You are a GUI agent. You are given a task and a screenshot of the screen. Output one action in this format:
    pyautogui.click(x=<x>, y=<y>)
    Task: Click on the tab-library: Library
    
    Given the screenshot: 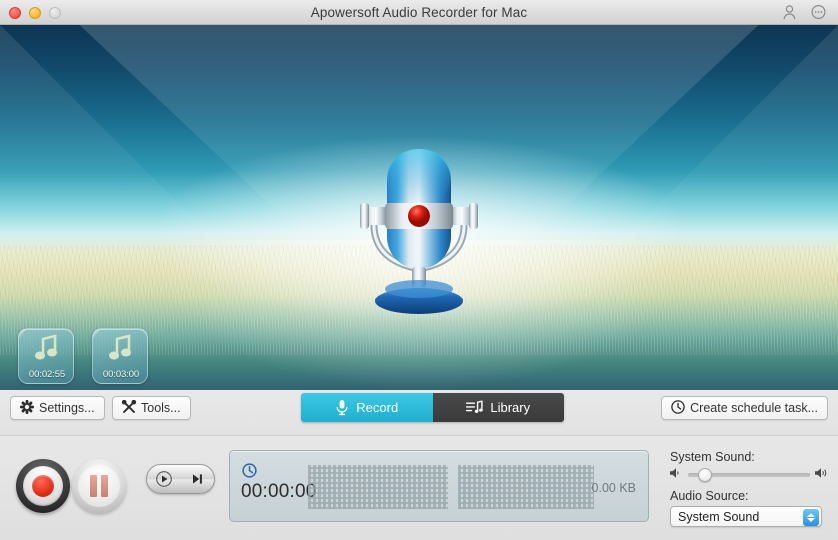 What is the action you would take?
    pyautogui.click(x=498, y=407)
    